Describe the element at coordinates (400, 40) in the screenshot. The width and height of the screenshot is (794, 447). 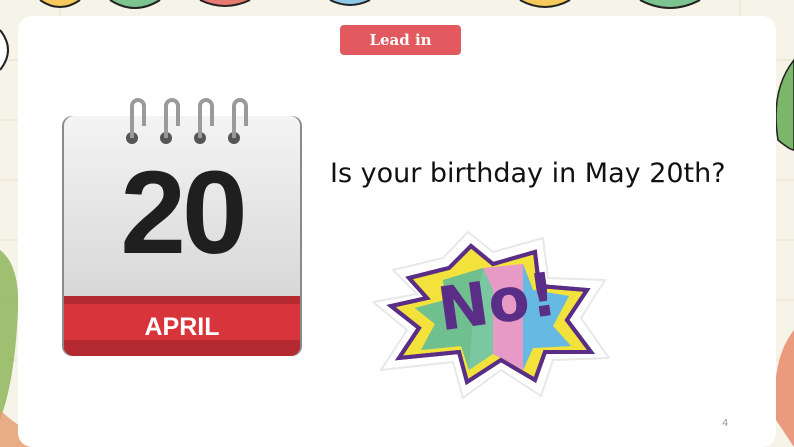
I see `lead-in-badge: Lead in` at that location.